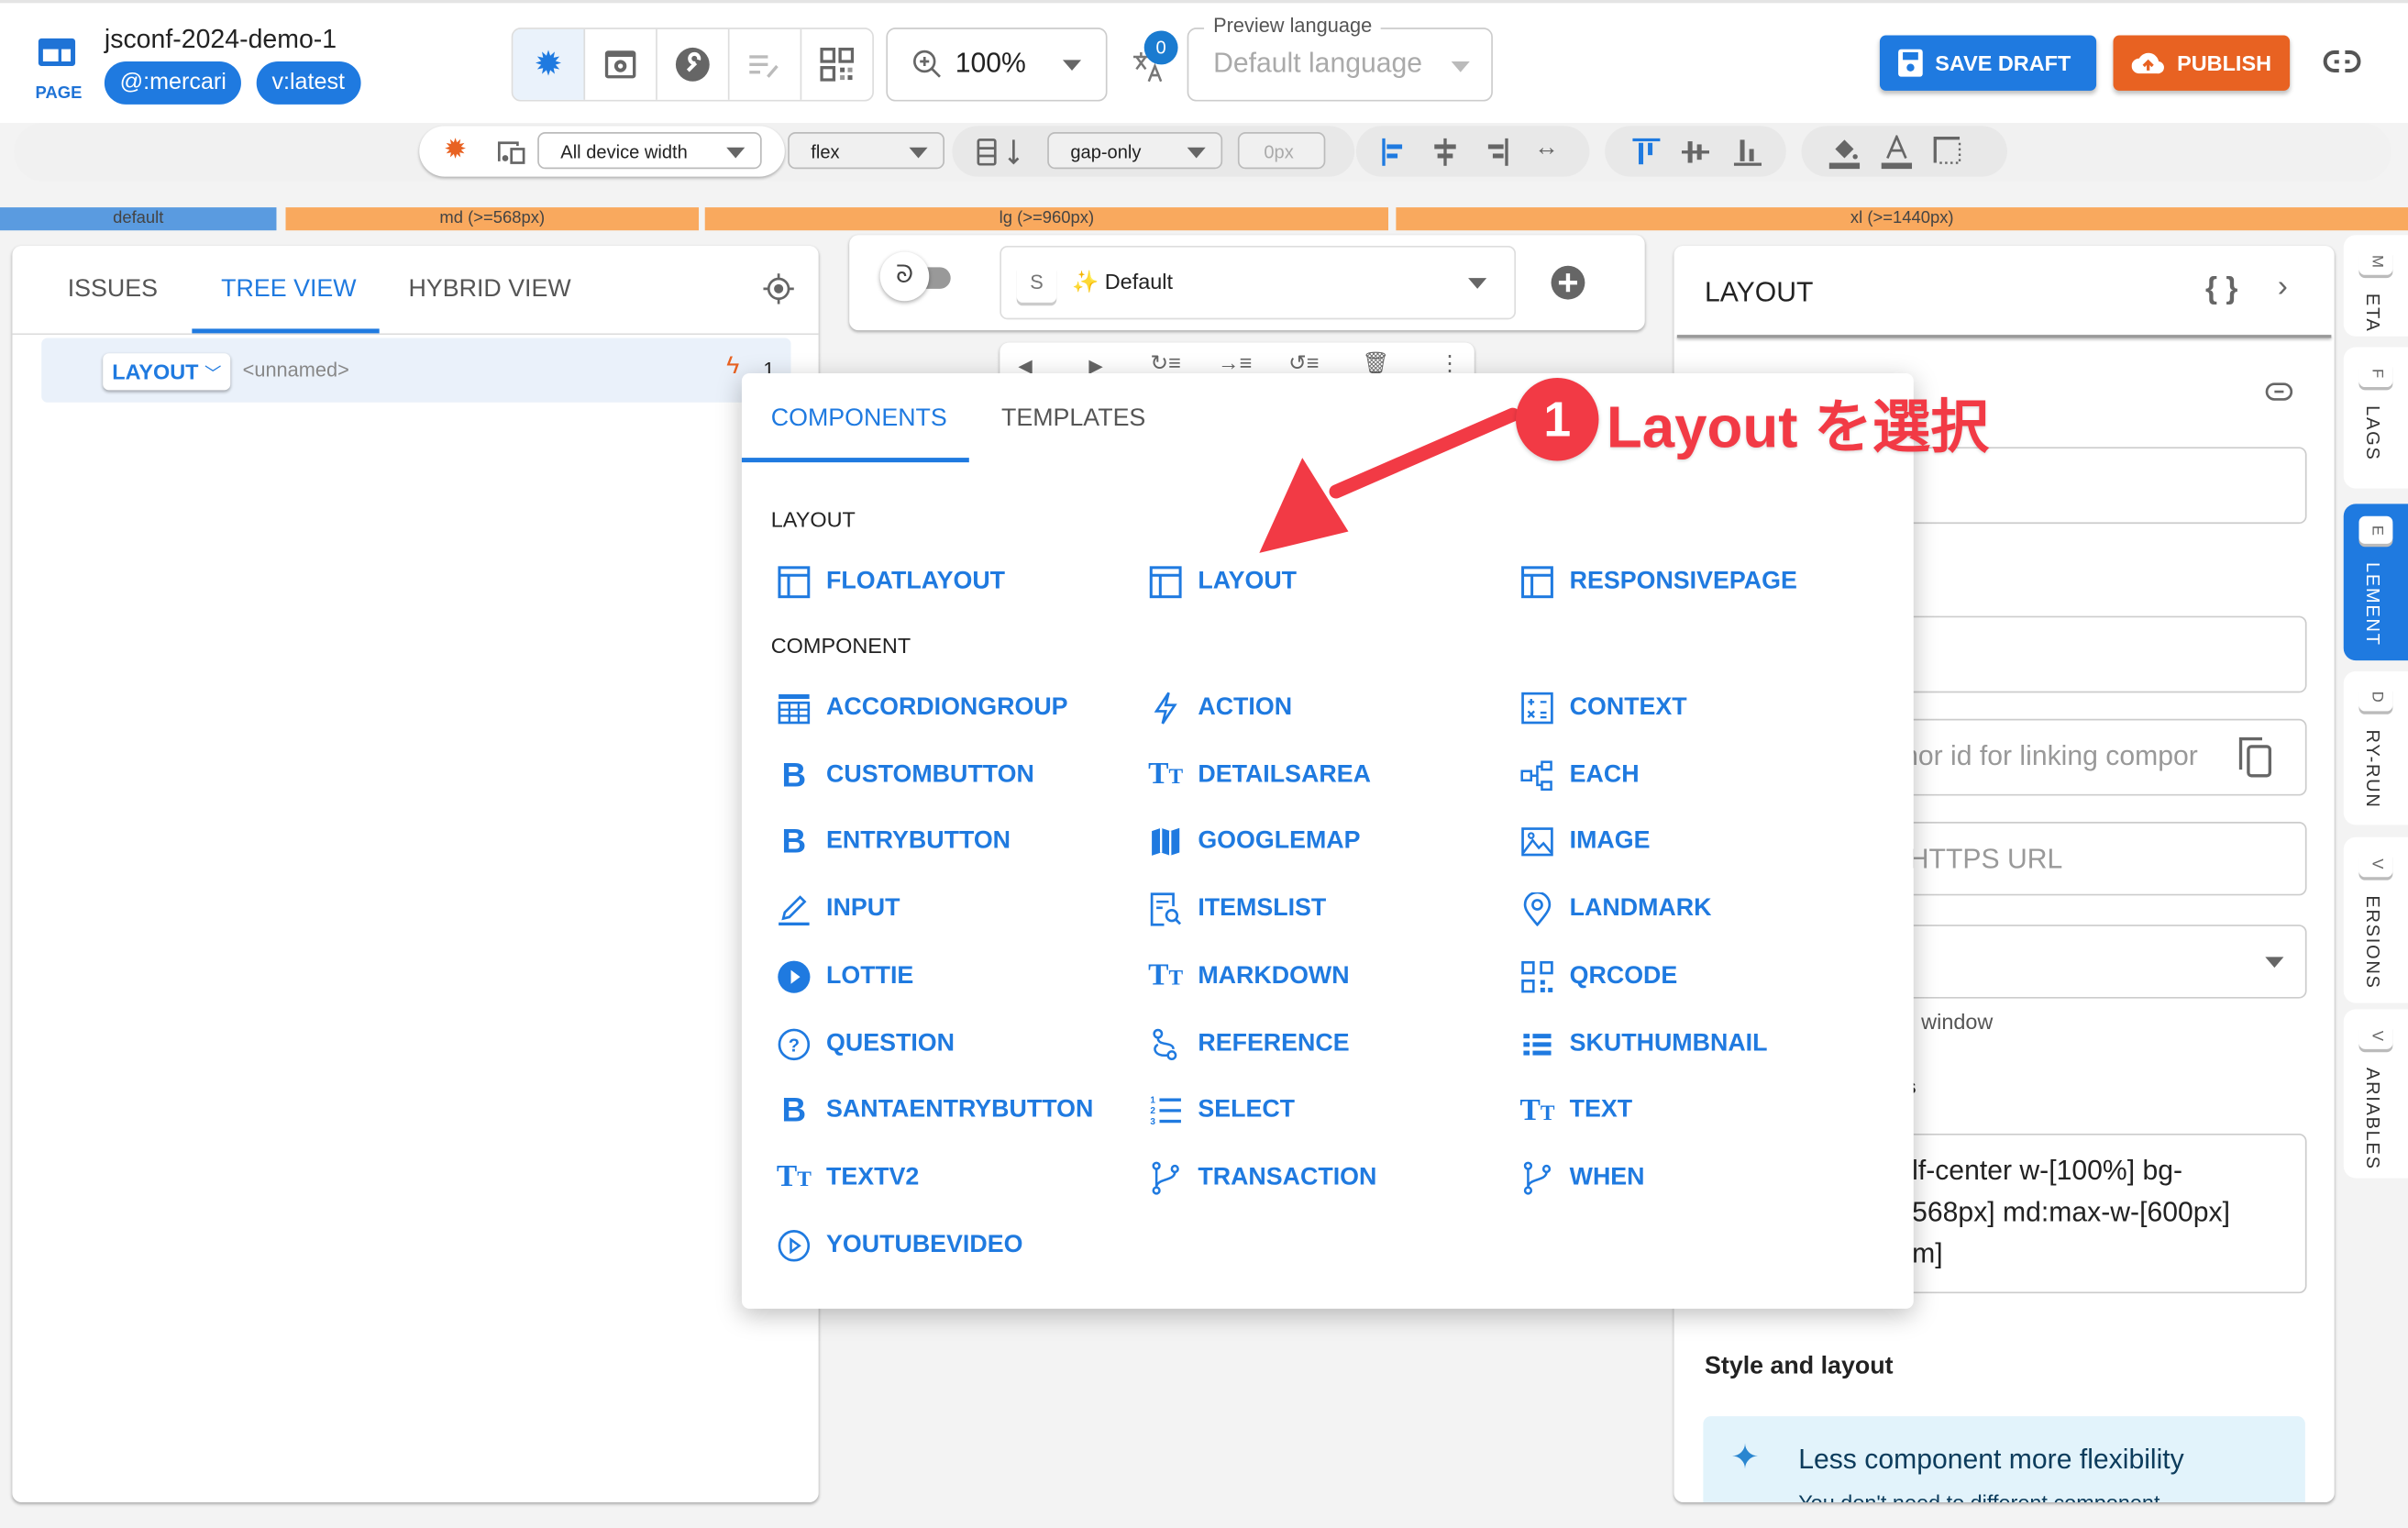  Describe the element at coordinates (866, 1044) in the screenshot. I see `component-item-question: ? QUESTION` at that location.